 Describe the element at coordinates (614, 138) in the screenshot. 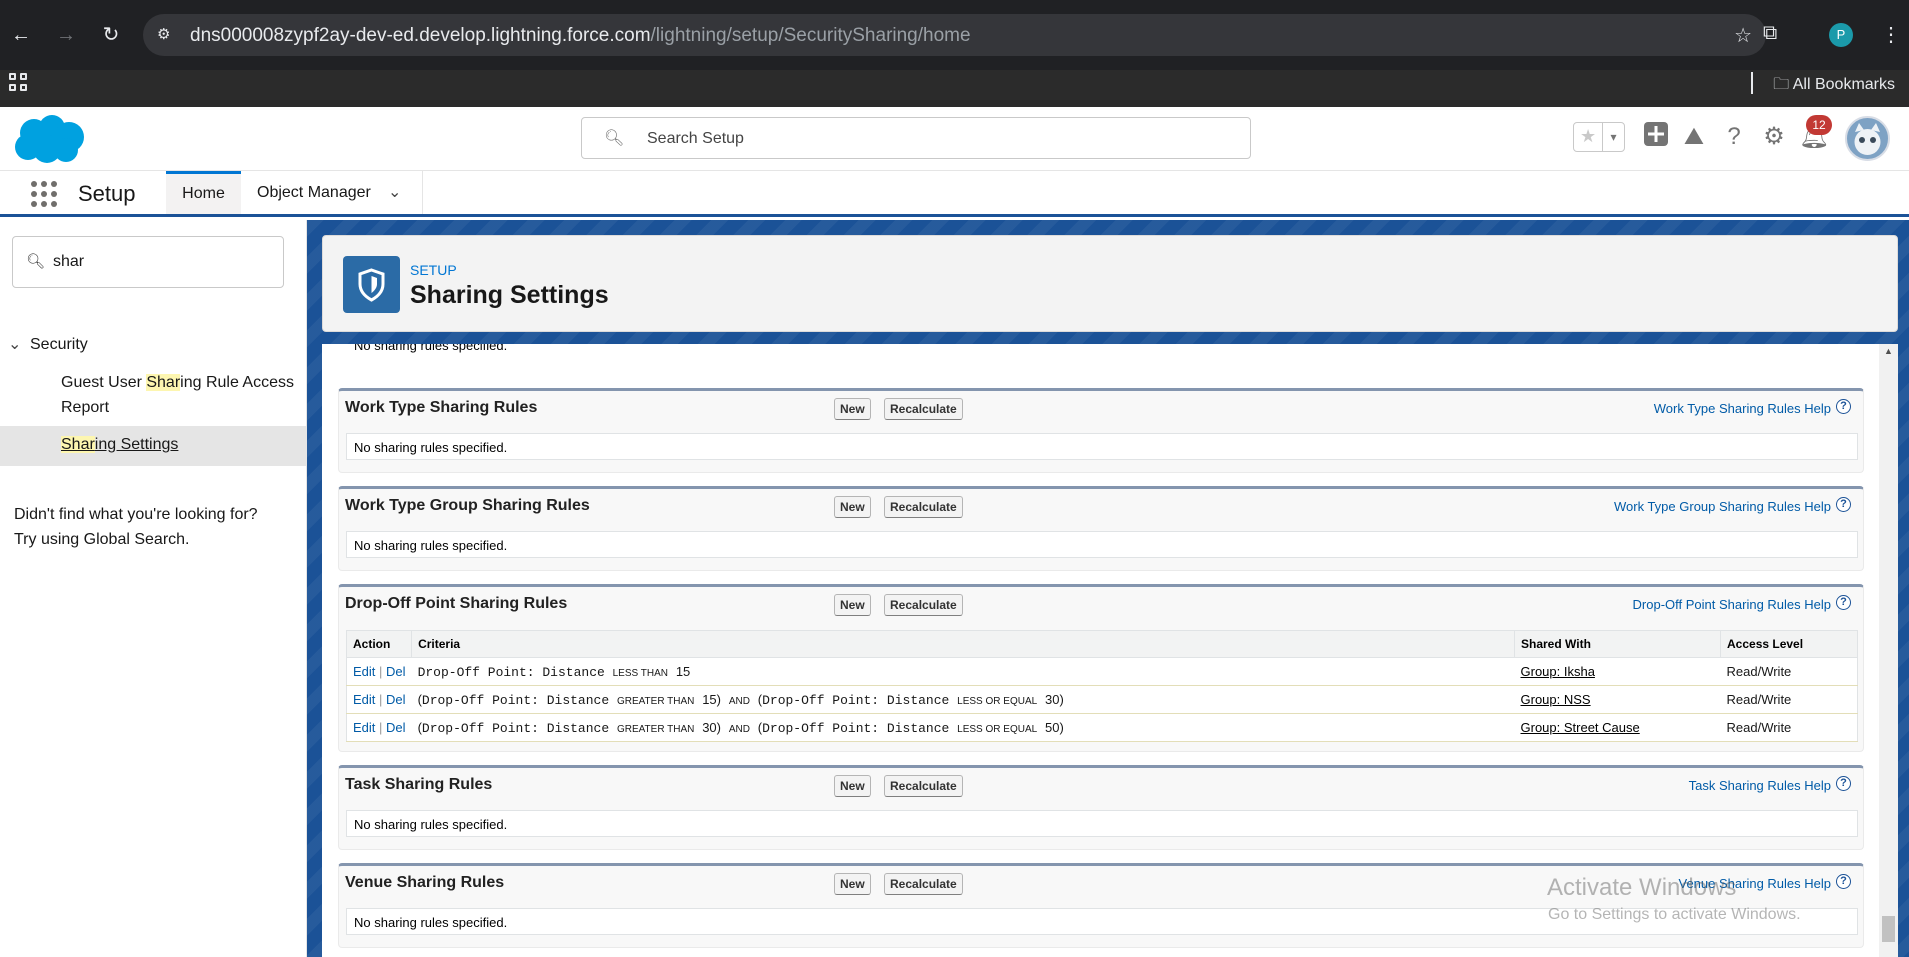

I see `search-icon: 🔍︎` at that location.